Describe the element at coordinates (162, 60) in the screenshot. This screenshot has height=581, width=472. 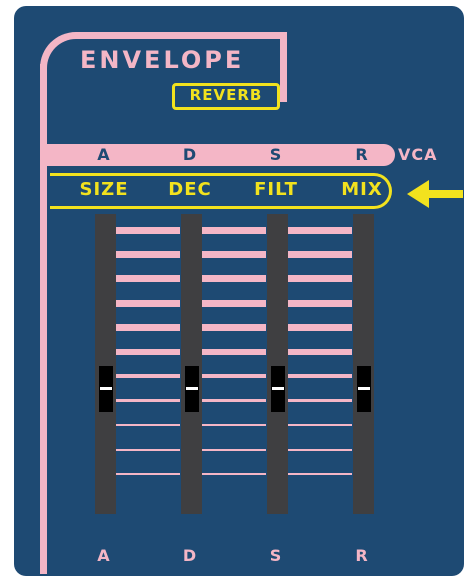
I see `envelope-title: ENVELOPE` at that location.